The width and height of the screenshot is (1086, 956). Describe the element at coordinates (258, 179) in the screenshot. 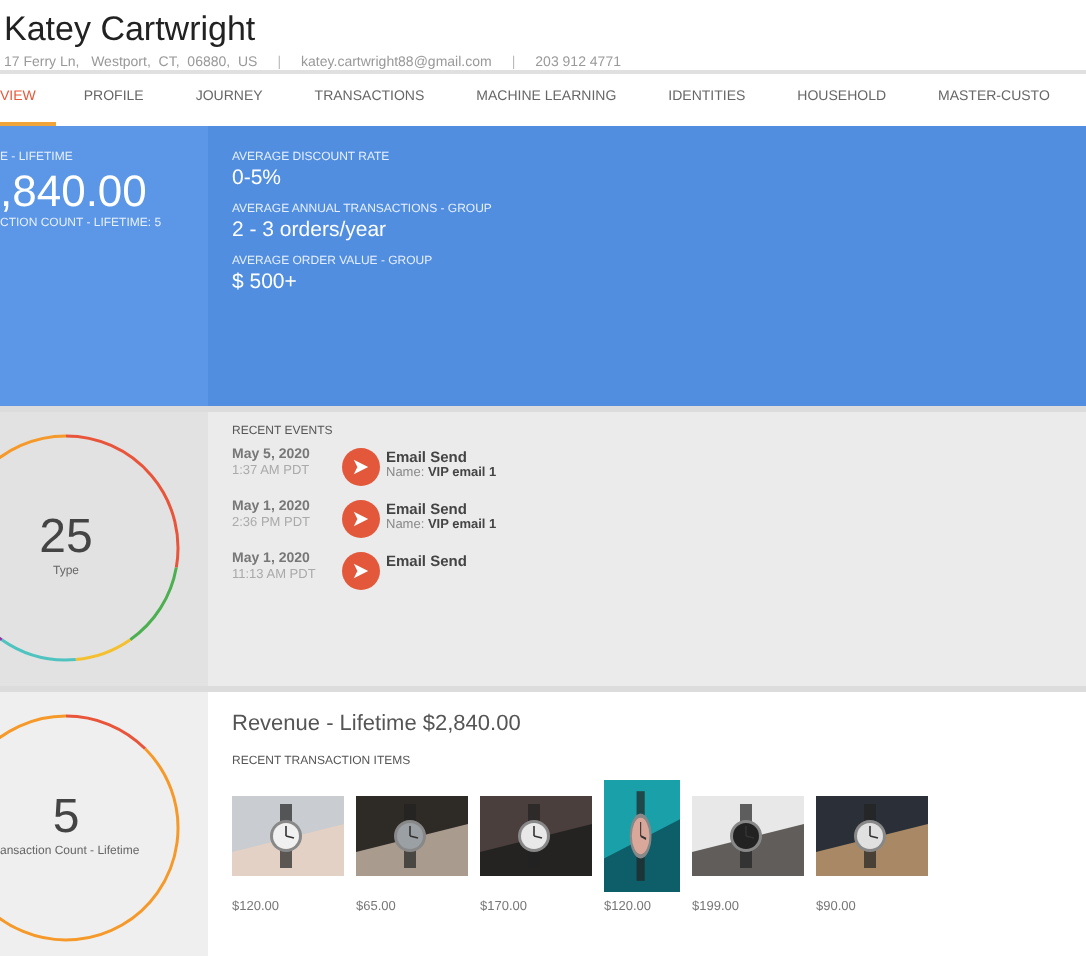

I see `stat-value: 0-5%` at that location.